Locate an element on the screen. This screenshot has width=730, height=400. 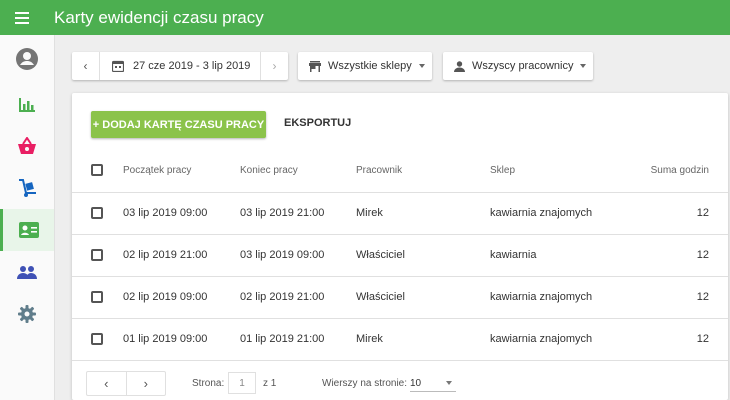
rows-per-page-label: Wierszy na stronie: is located at coordinates (365, 383).